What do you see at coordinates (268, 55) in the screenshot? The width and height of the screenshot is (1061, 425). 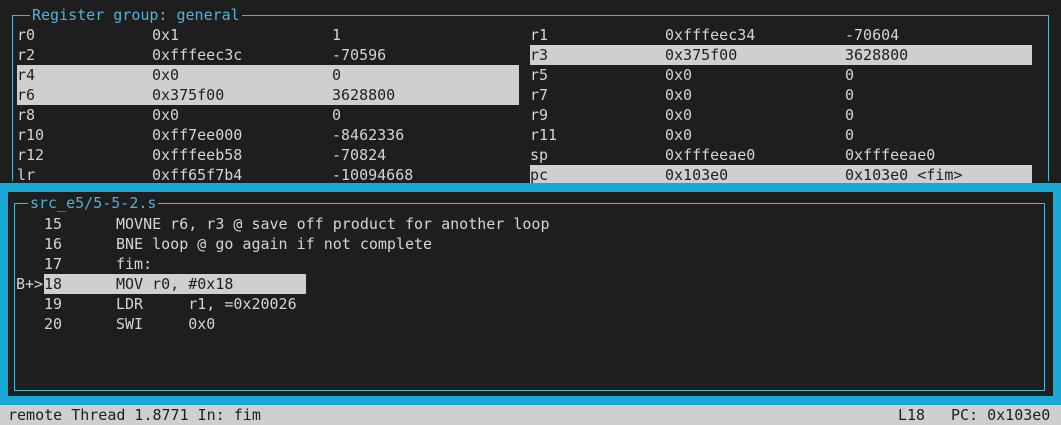 I see `register-row-r2: r2 0xfffeec3c -70596` at bounding box center [268, 55].